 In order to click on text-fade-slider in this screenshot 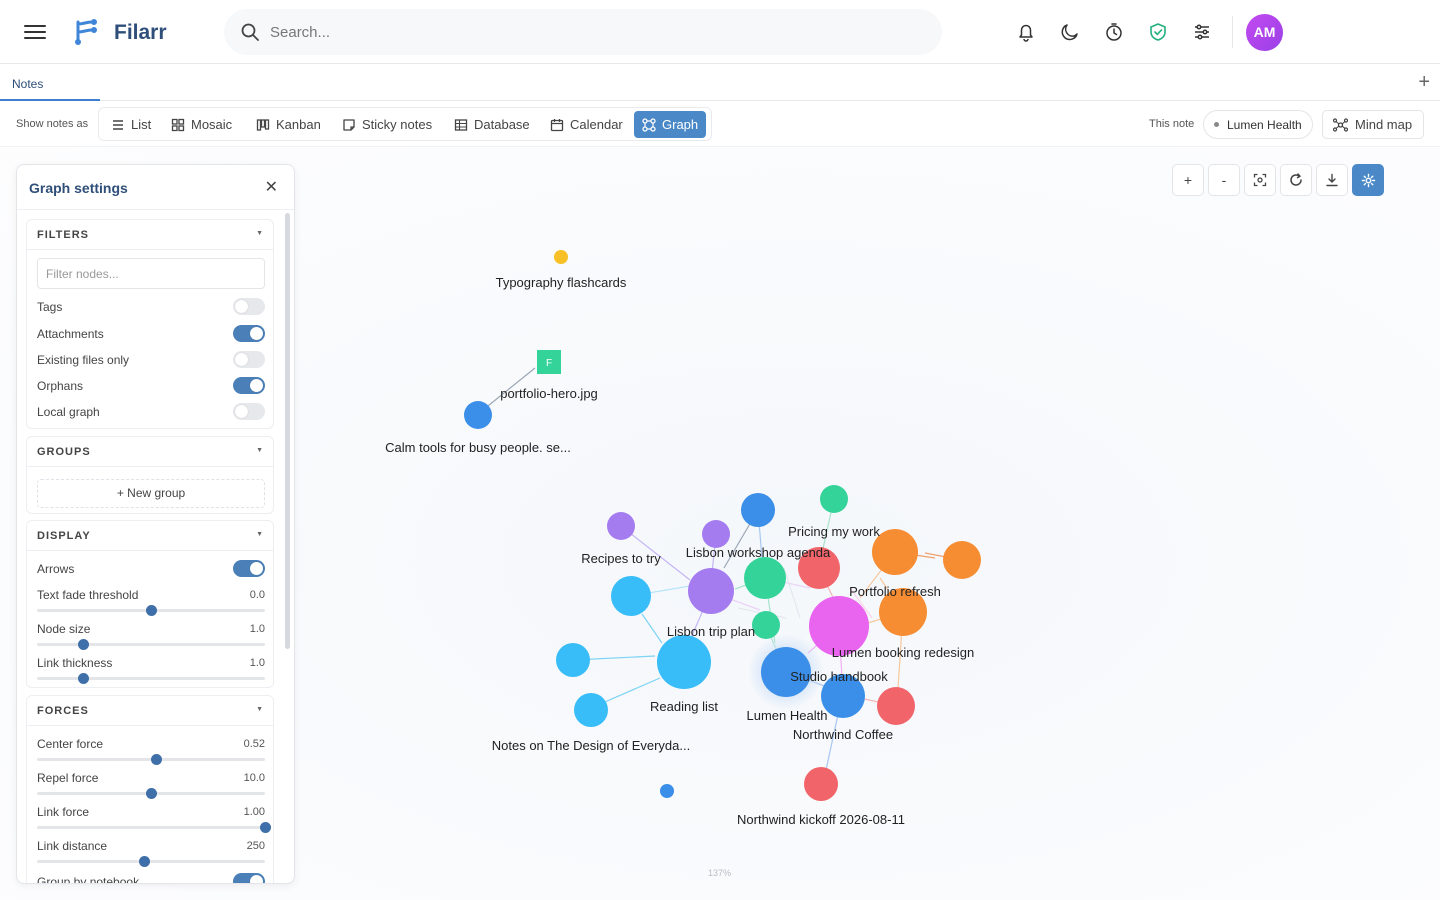, I will do `click(151, 610)`.